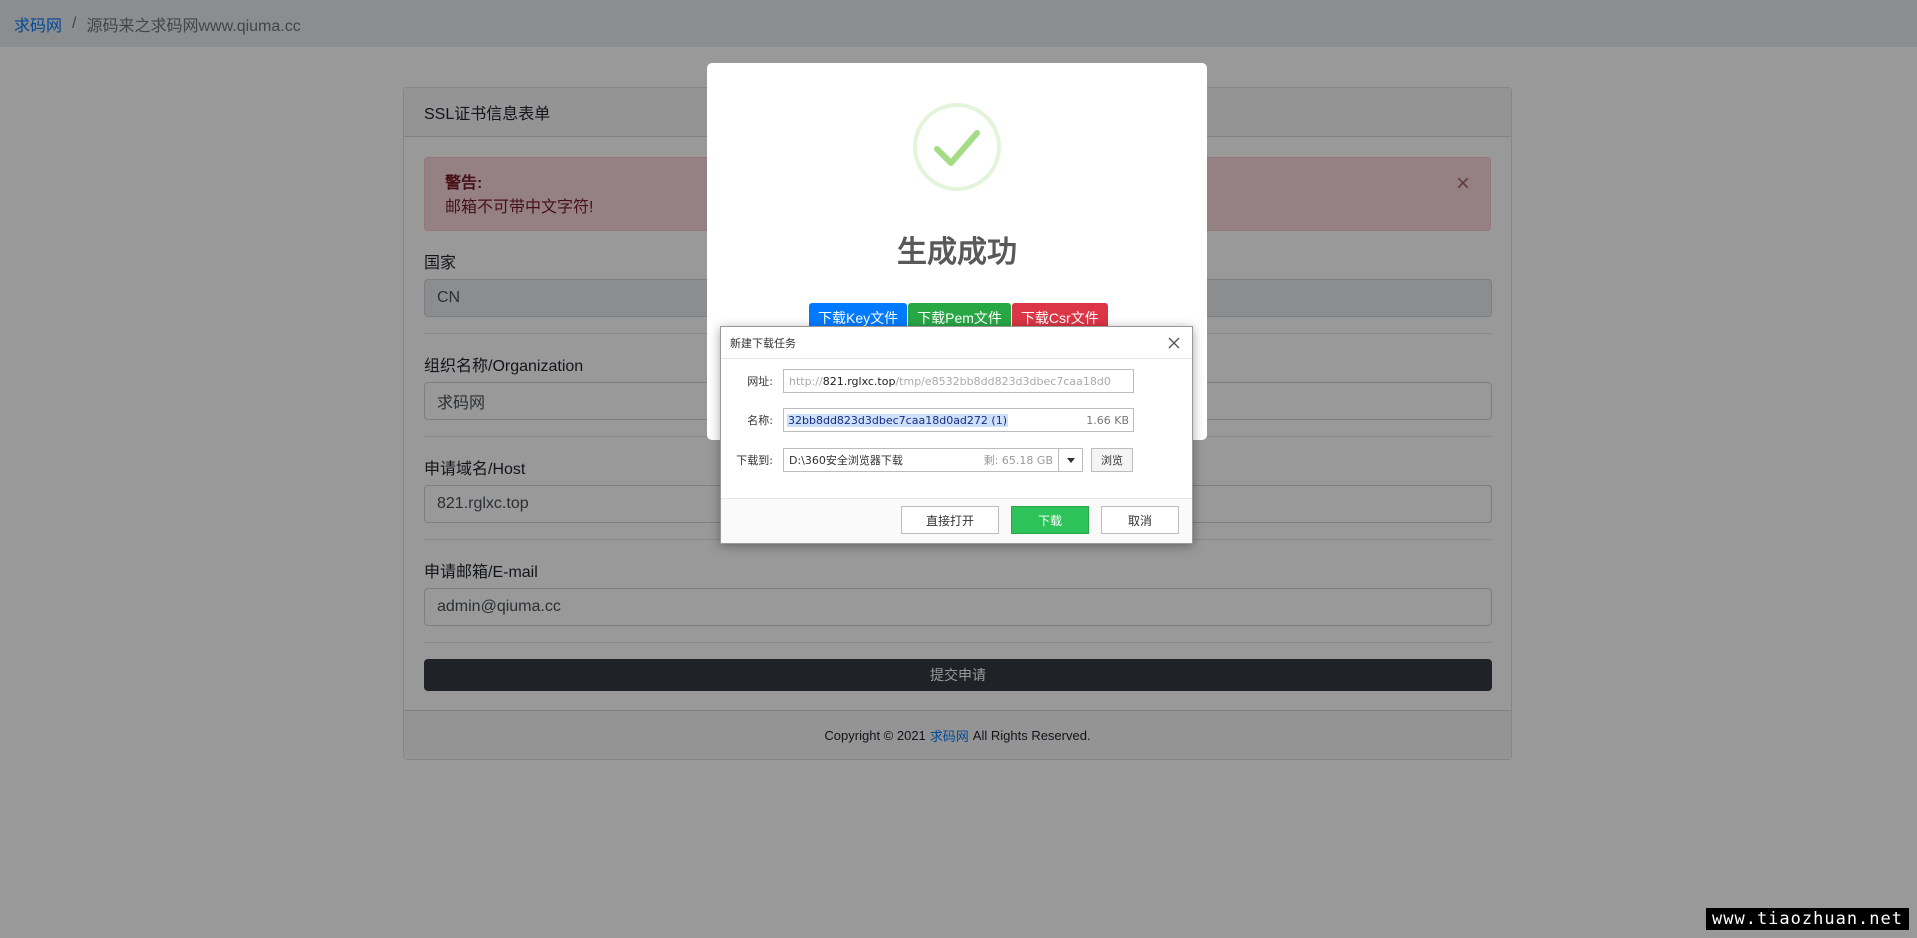 Image resolution: width=1917 pixels, height=938 pixels. What do you see at coordinates (957, 252) in the screenshot?
I see `modal-title: 生成成功` at bounding box center [957, 252].